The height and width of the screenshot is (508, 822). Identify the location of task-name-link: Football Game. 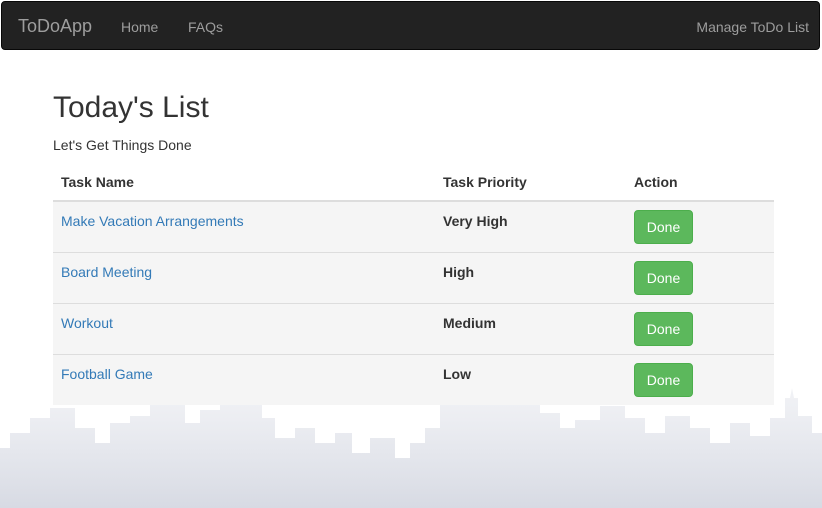
(107, 374).